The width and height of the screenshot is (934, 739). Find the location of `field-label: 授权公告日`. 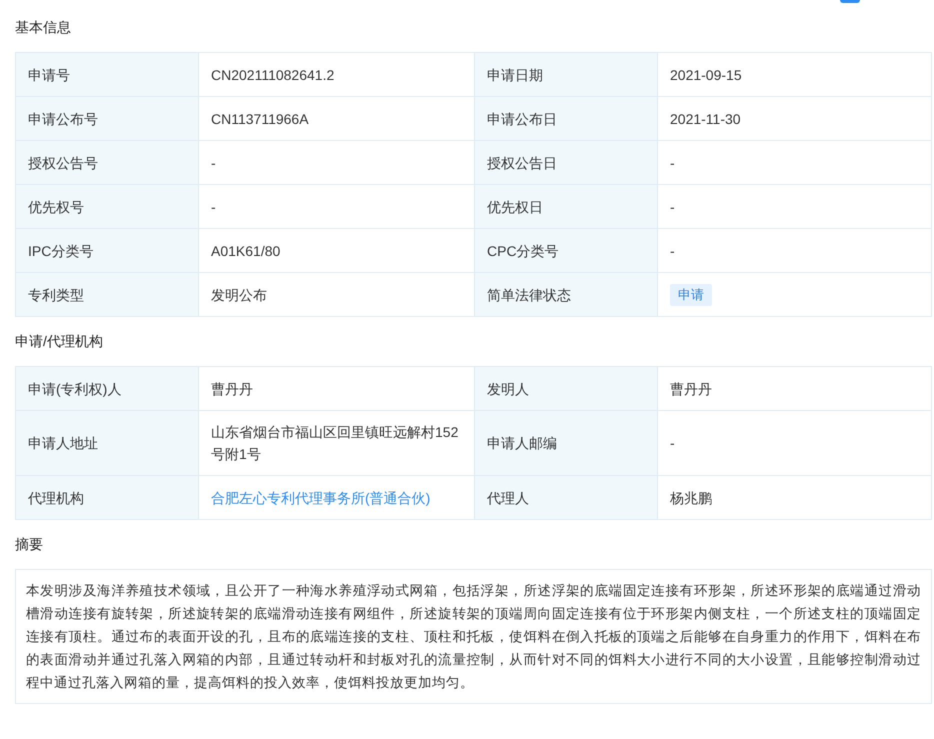

field-label: 授权公告日 is located at coordinates (566, 163).